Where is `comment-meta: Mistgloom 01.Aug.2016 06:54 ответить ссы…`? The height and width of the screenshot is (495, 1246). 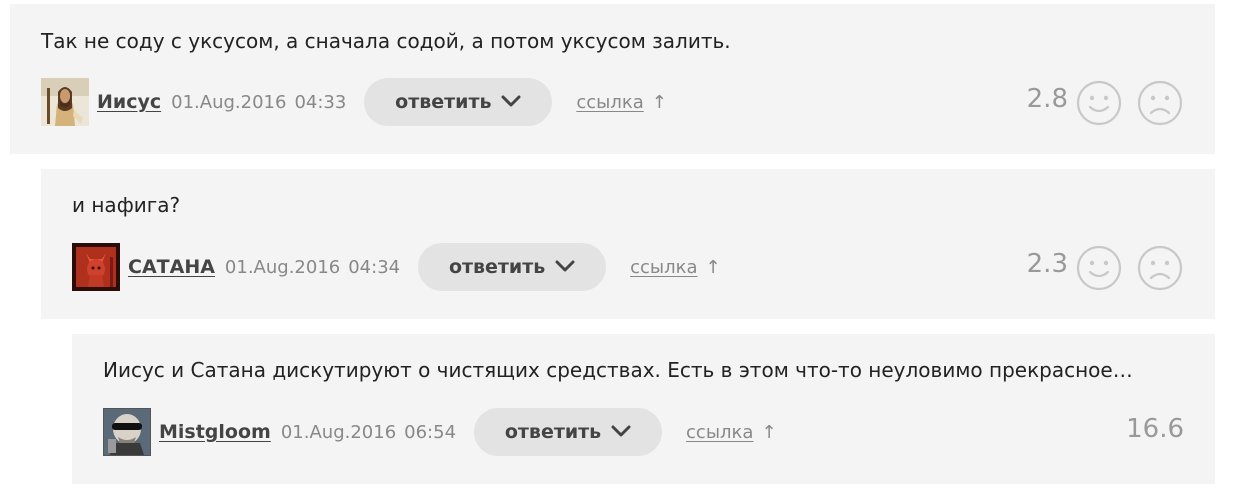 comment-meta: Mistgloom 01.Aug.2016 06:54 ответить ссы… is located at coordinates (440, 432).